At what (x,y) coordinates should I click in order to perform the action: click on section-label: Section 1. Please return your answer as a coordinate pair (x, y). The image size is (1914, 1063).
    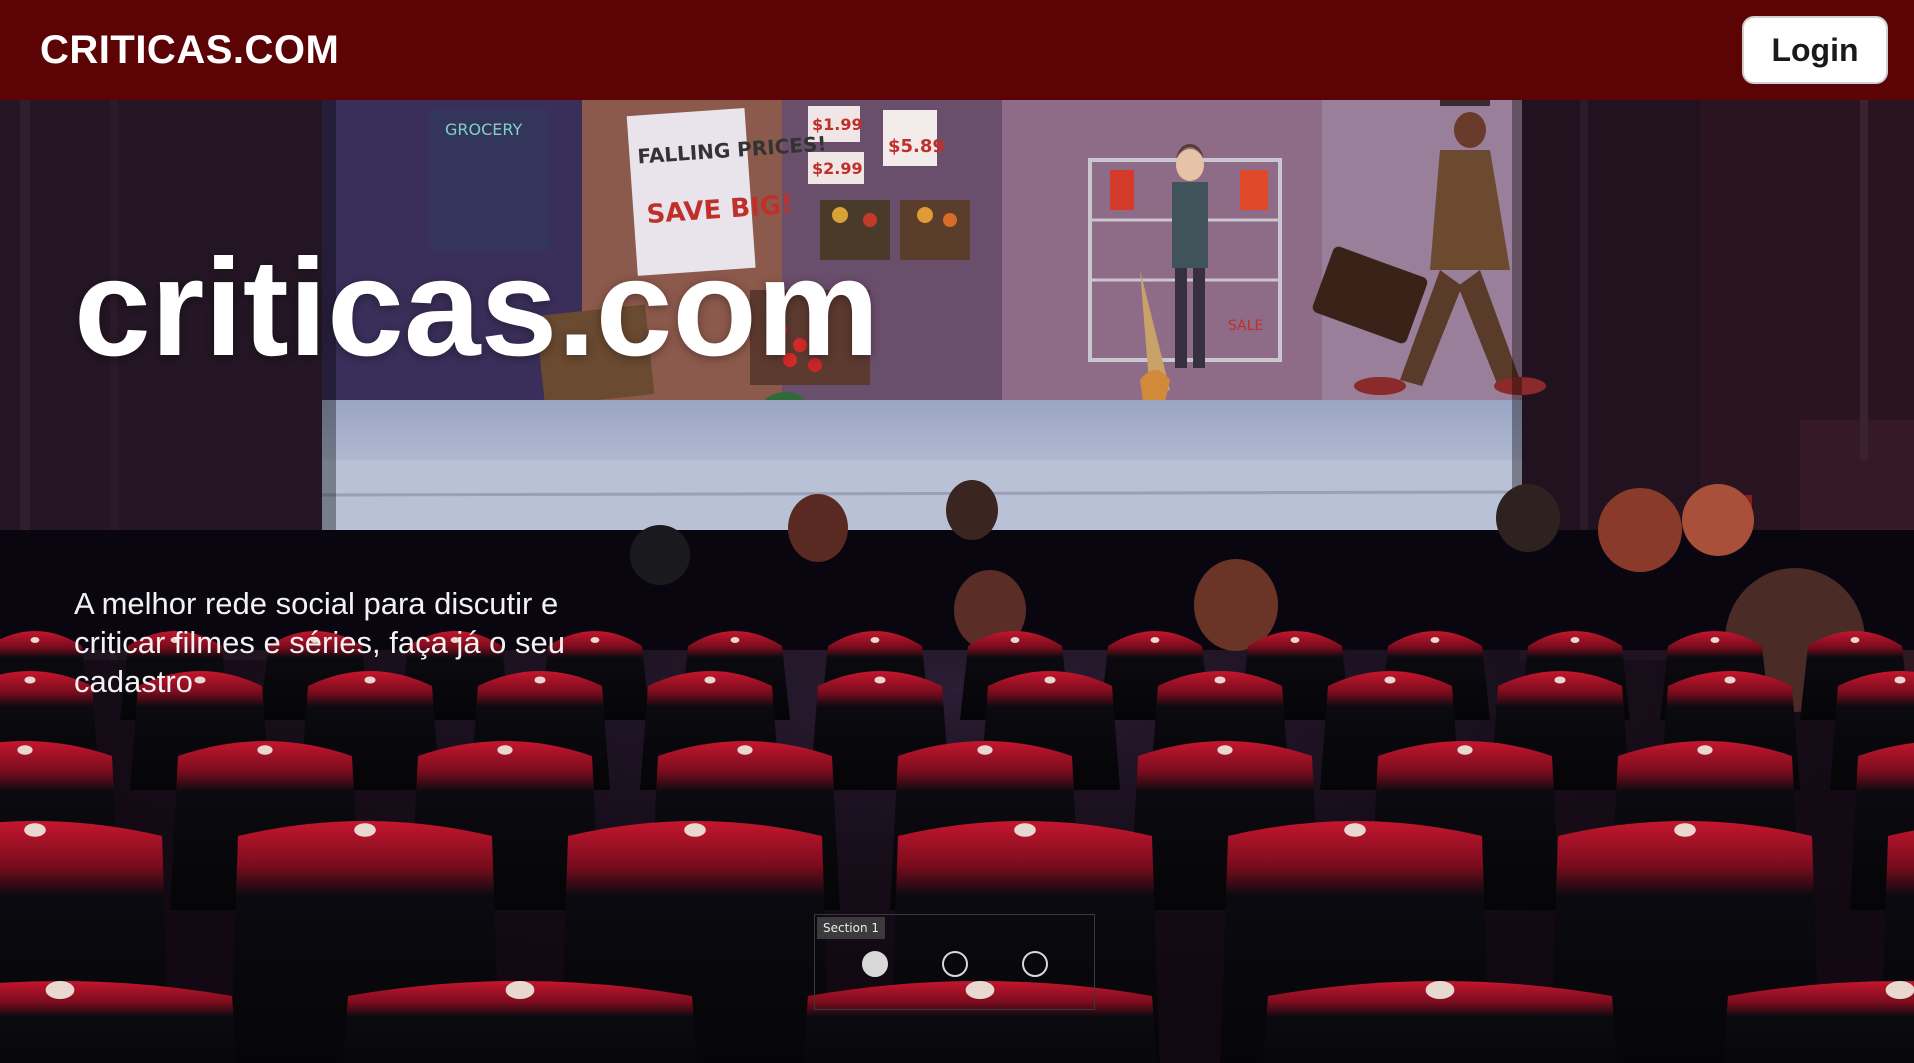
    Looking at the image, I should click on (851, 928).